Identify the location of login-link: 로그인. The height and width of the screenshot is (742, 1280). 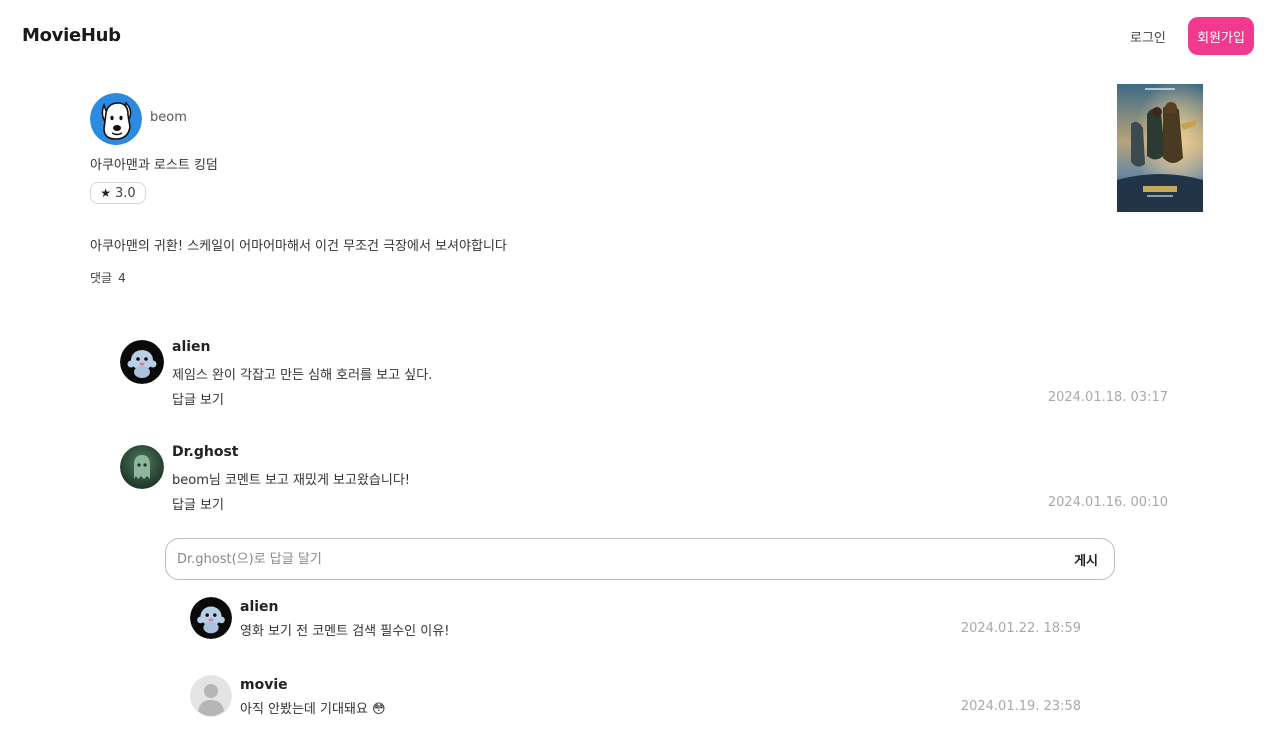
(1148, 36).